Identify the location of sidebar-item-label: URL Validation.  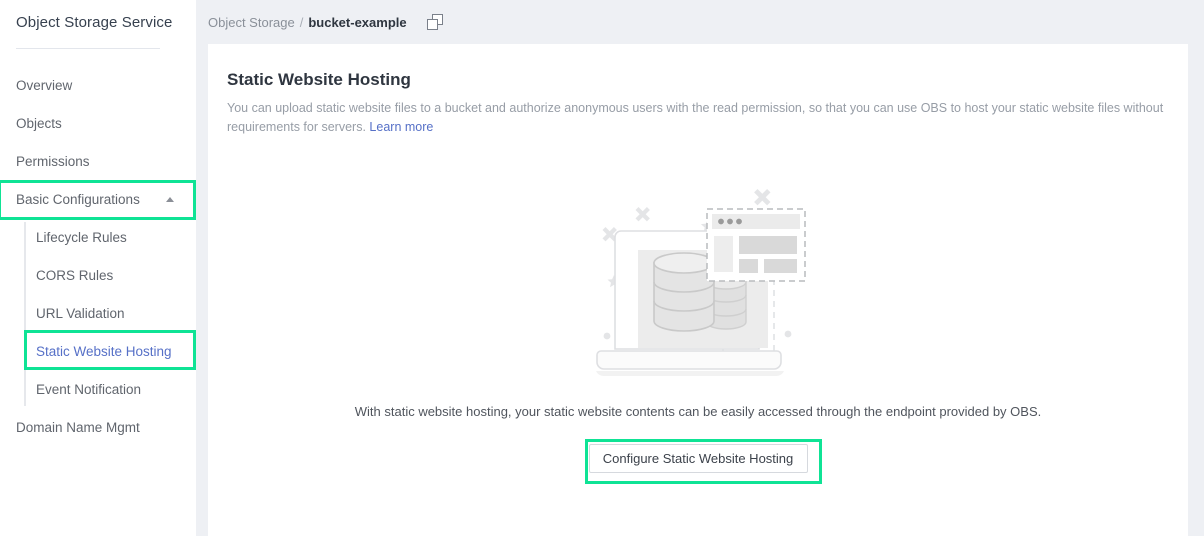
(80, 313).